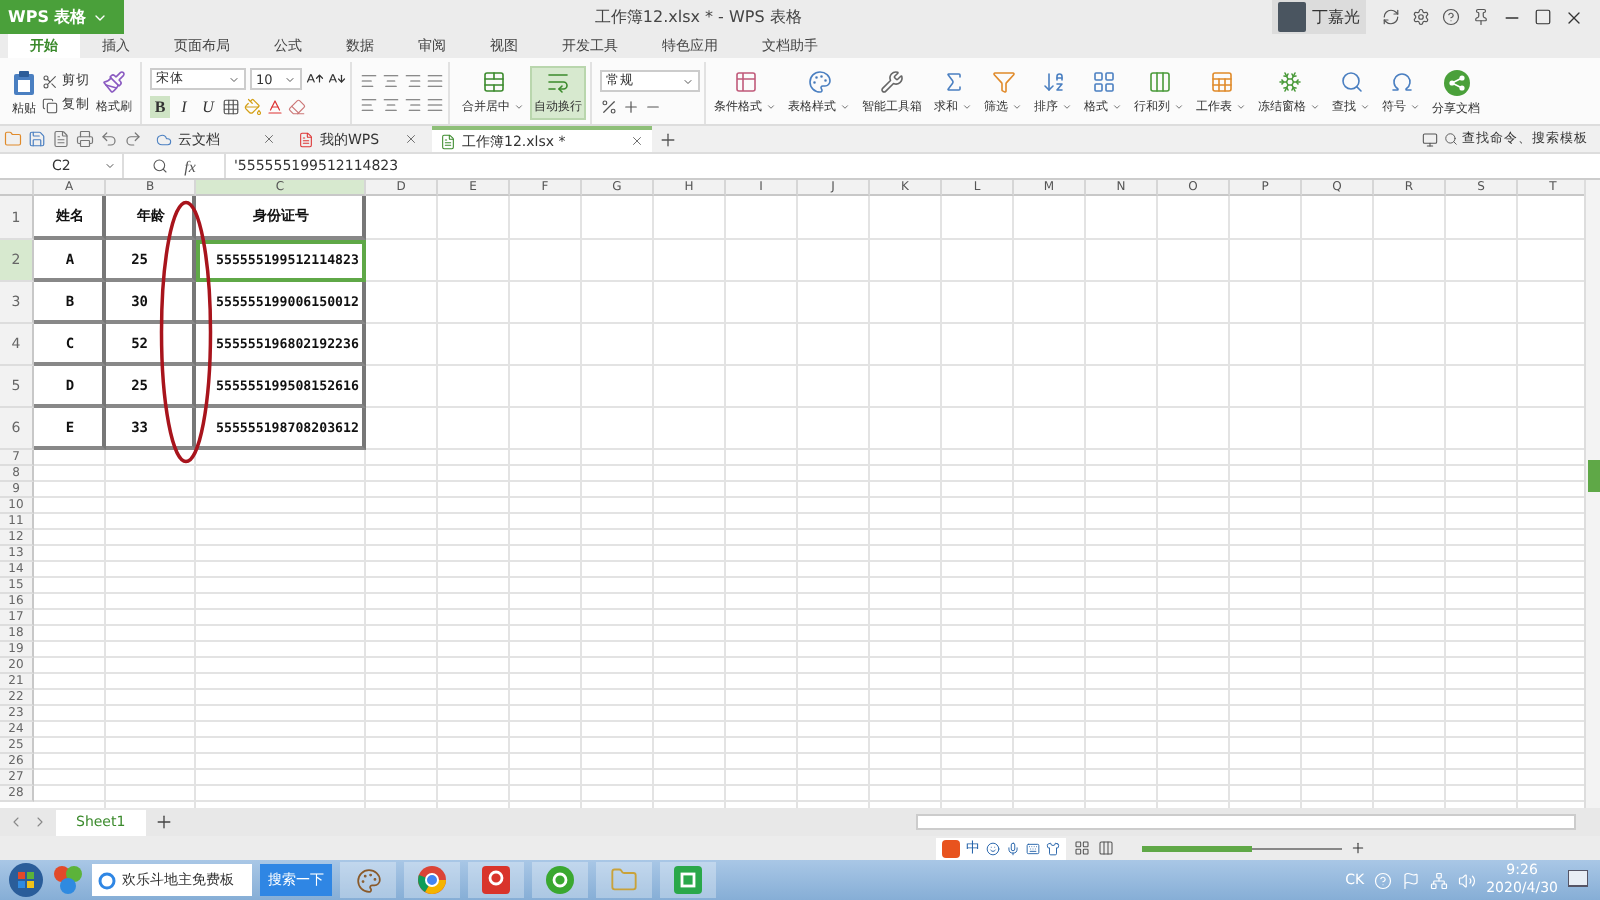 This screenshot has width=1600, height=900. I want to click on filter-icon, so click(1003, 82).